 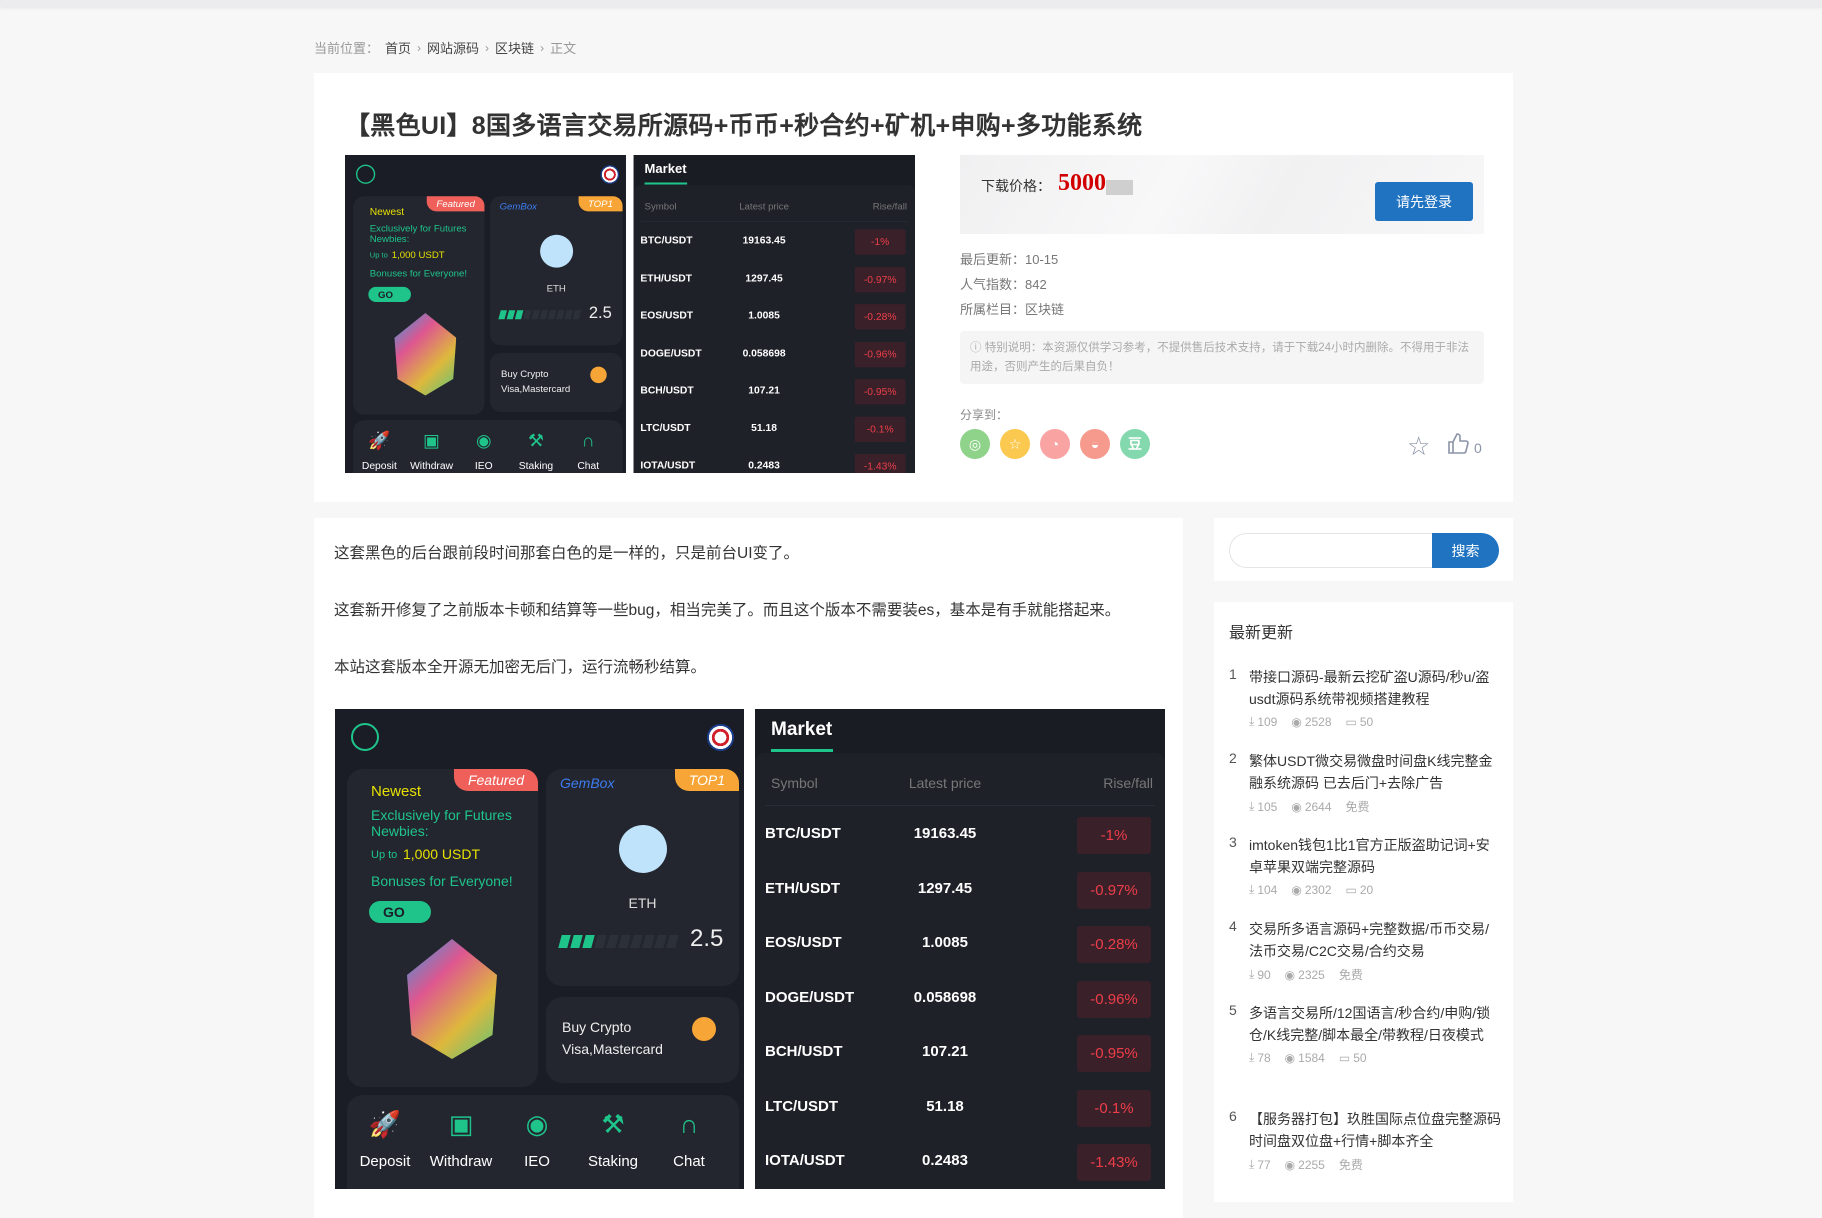 What do you see at coordinates (1375, 940) in the screenshot?
I see `item-title-link: 交易所多语言源码+完整数据/币币交易/法币交易/C2C交易/合约交易` at bounding box center [1375, 940].